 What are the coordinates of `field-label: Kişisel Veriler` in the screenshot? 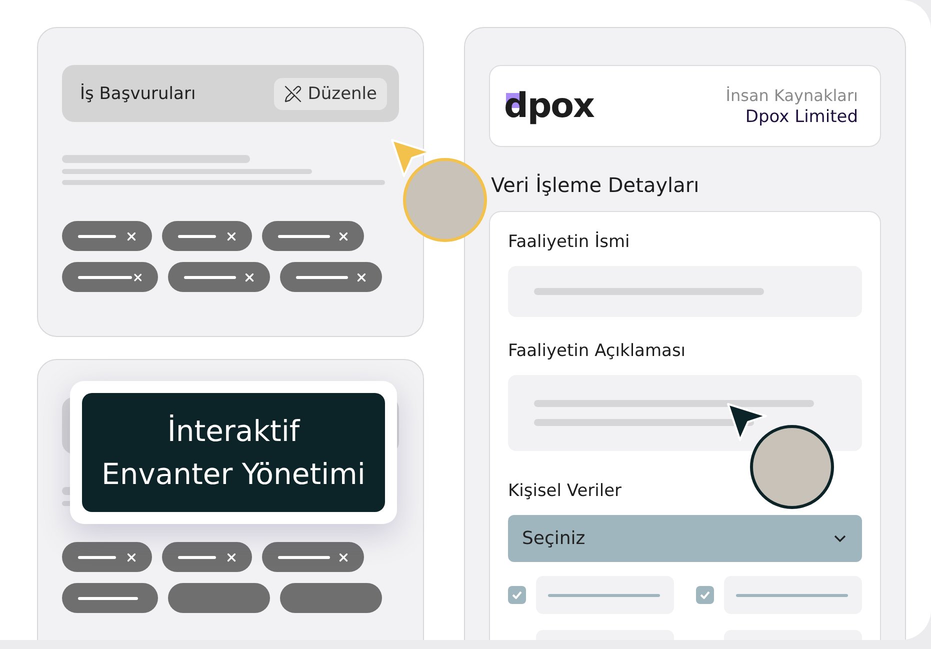 It's located at (565, 491).